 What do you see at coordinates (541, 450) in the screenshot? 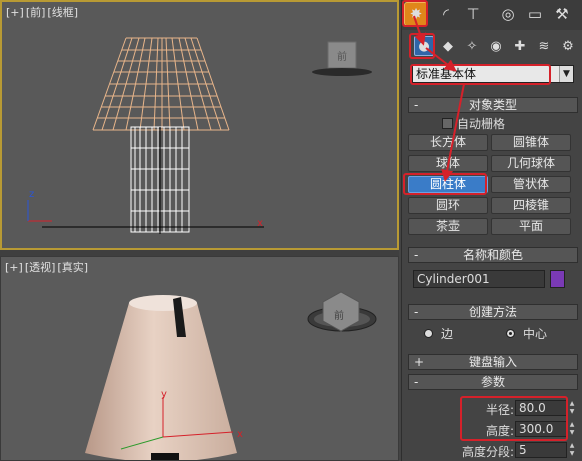
I see `height-segments-input: 5` at bounding box center [541, 450].